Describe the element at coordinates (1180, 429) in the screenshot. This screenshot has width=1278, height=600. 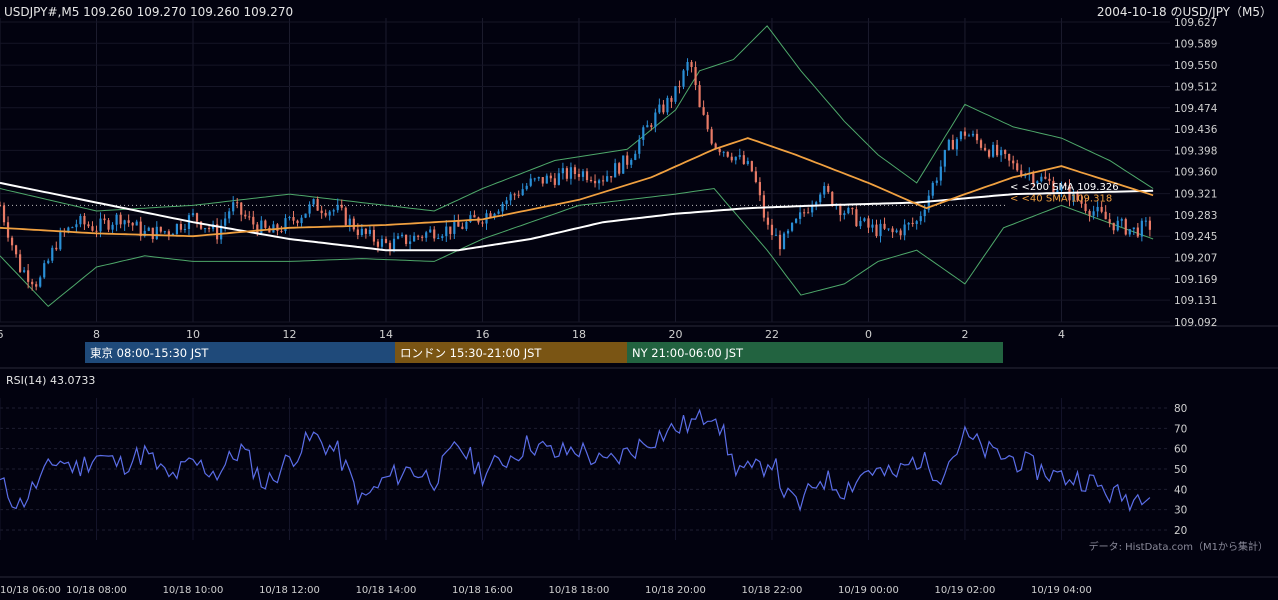
I see `rsi-tick-label: 70` at that location.